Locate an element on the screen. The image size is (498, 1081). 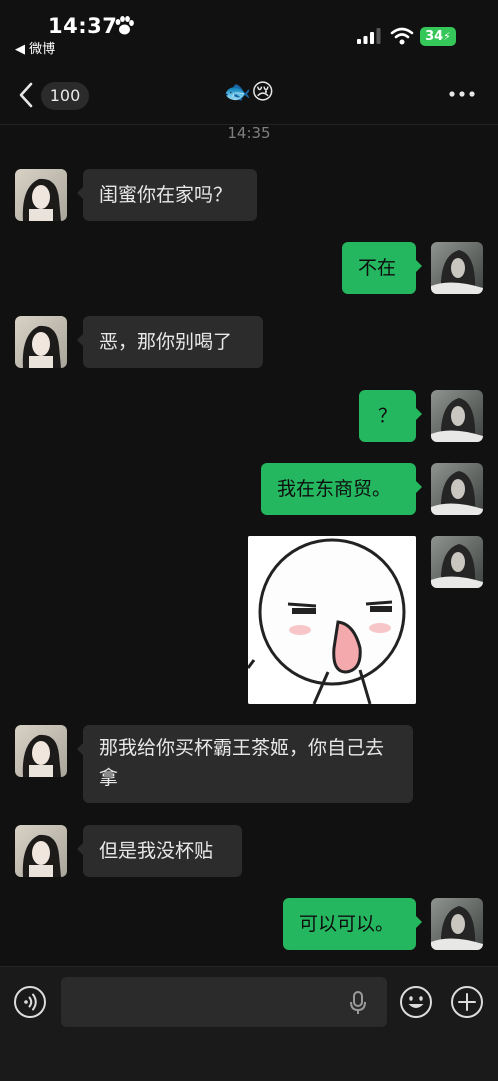
message-input-bar is located at coordinates (249, 1023).